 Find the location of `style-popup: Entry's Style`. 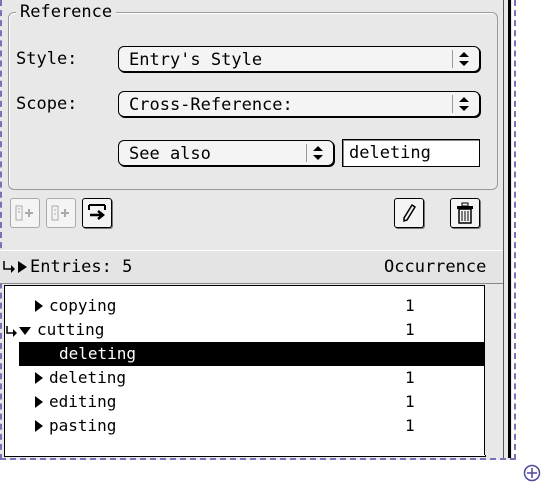

style-popup: Entry's Style is located at coordinates (299, 59).